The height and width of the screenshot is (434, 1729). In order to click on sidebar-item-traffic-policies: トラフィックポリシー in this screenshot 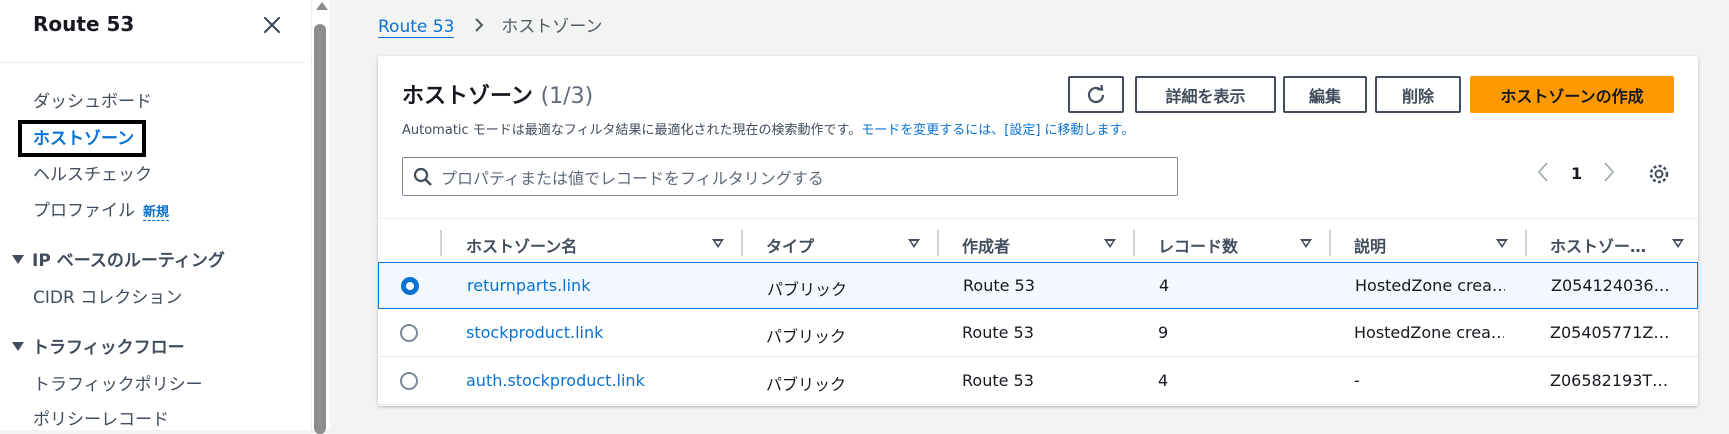, I will do `click(118, 382)`.